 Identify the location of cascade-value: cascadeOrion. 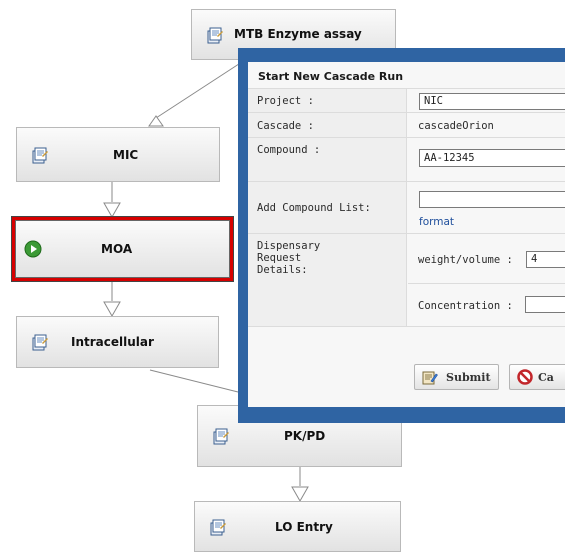
(456, 126).